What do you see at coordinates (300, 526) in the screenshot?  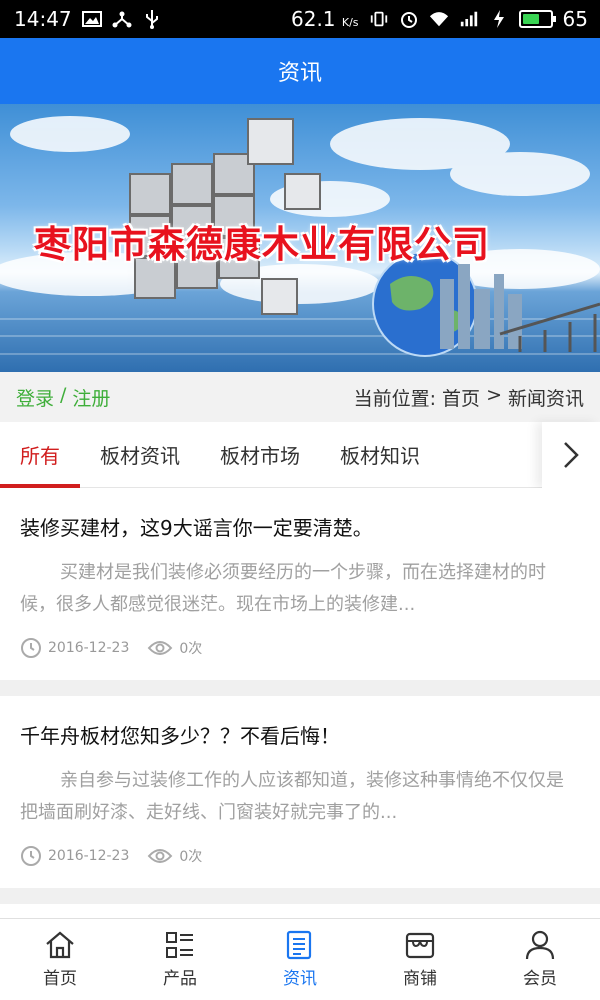 I see `article-title: 装修买建材，这9大谣言你一定要清楚。` at bounding box center [300, 526].